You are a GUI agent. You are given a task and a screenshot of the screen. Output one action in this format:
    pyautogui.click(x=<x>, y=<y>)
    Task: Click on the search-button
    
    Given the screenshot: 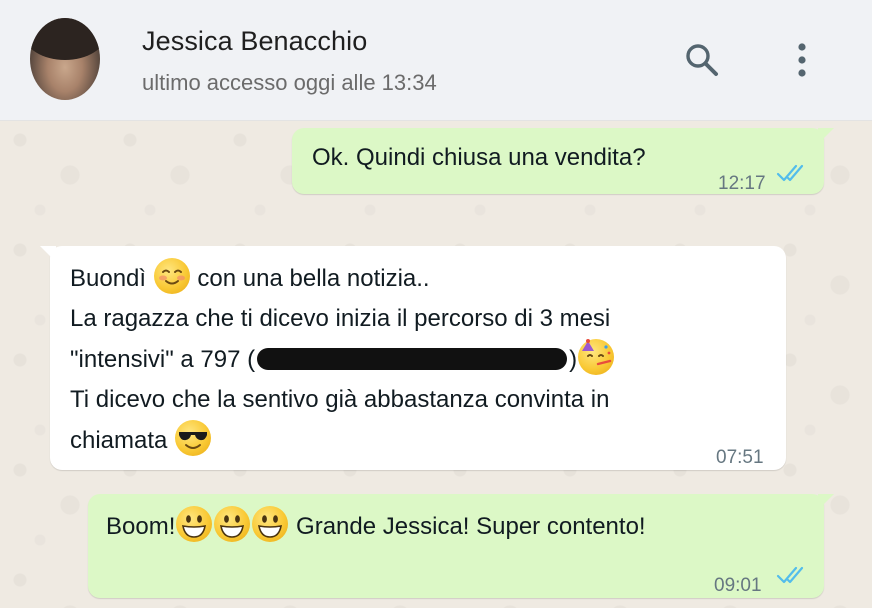 What is the action you would take?
    pyautogui.click(x=702, y=60)
    